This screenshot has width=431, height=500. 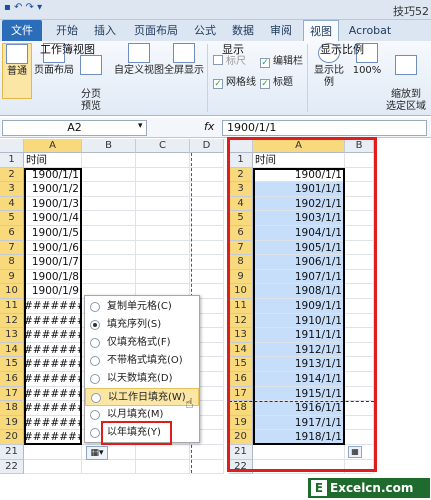 What do you see at coordinates (12, 306) in the screenshot?
I see `row-header: 11` at bounding box center [12, 306].